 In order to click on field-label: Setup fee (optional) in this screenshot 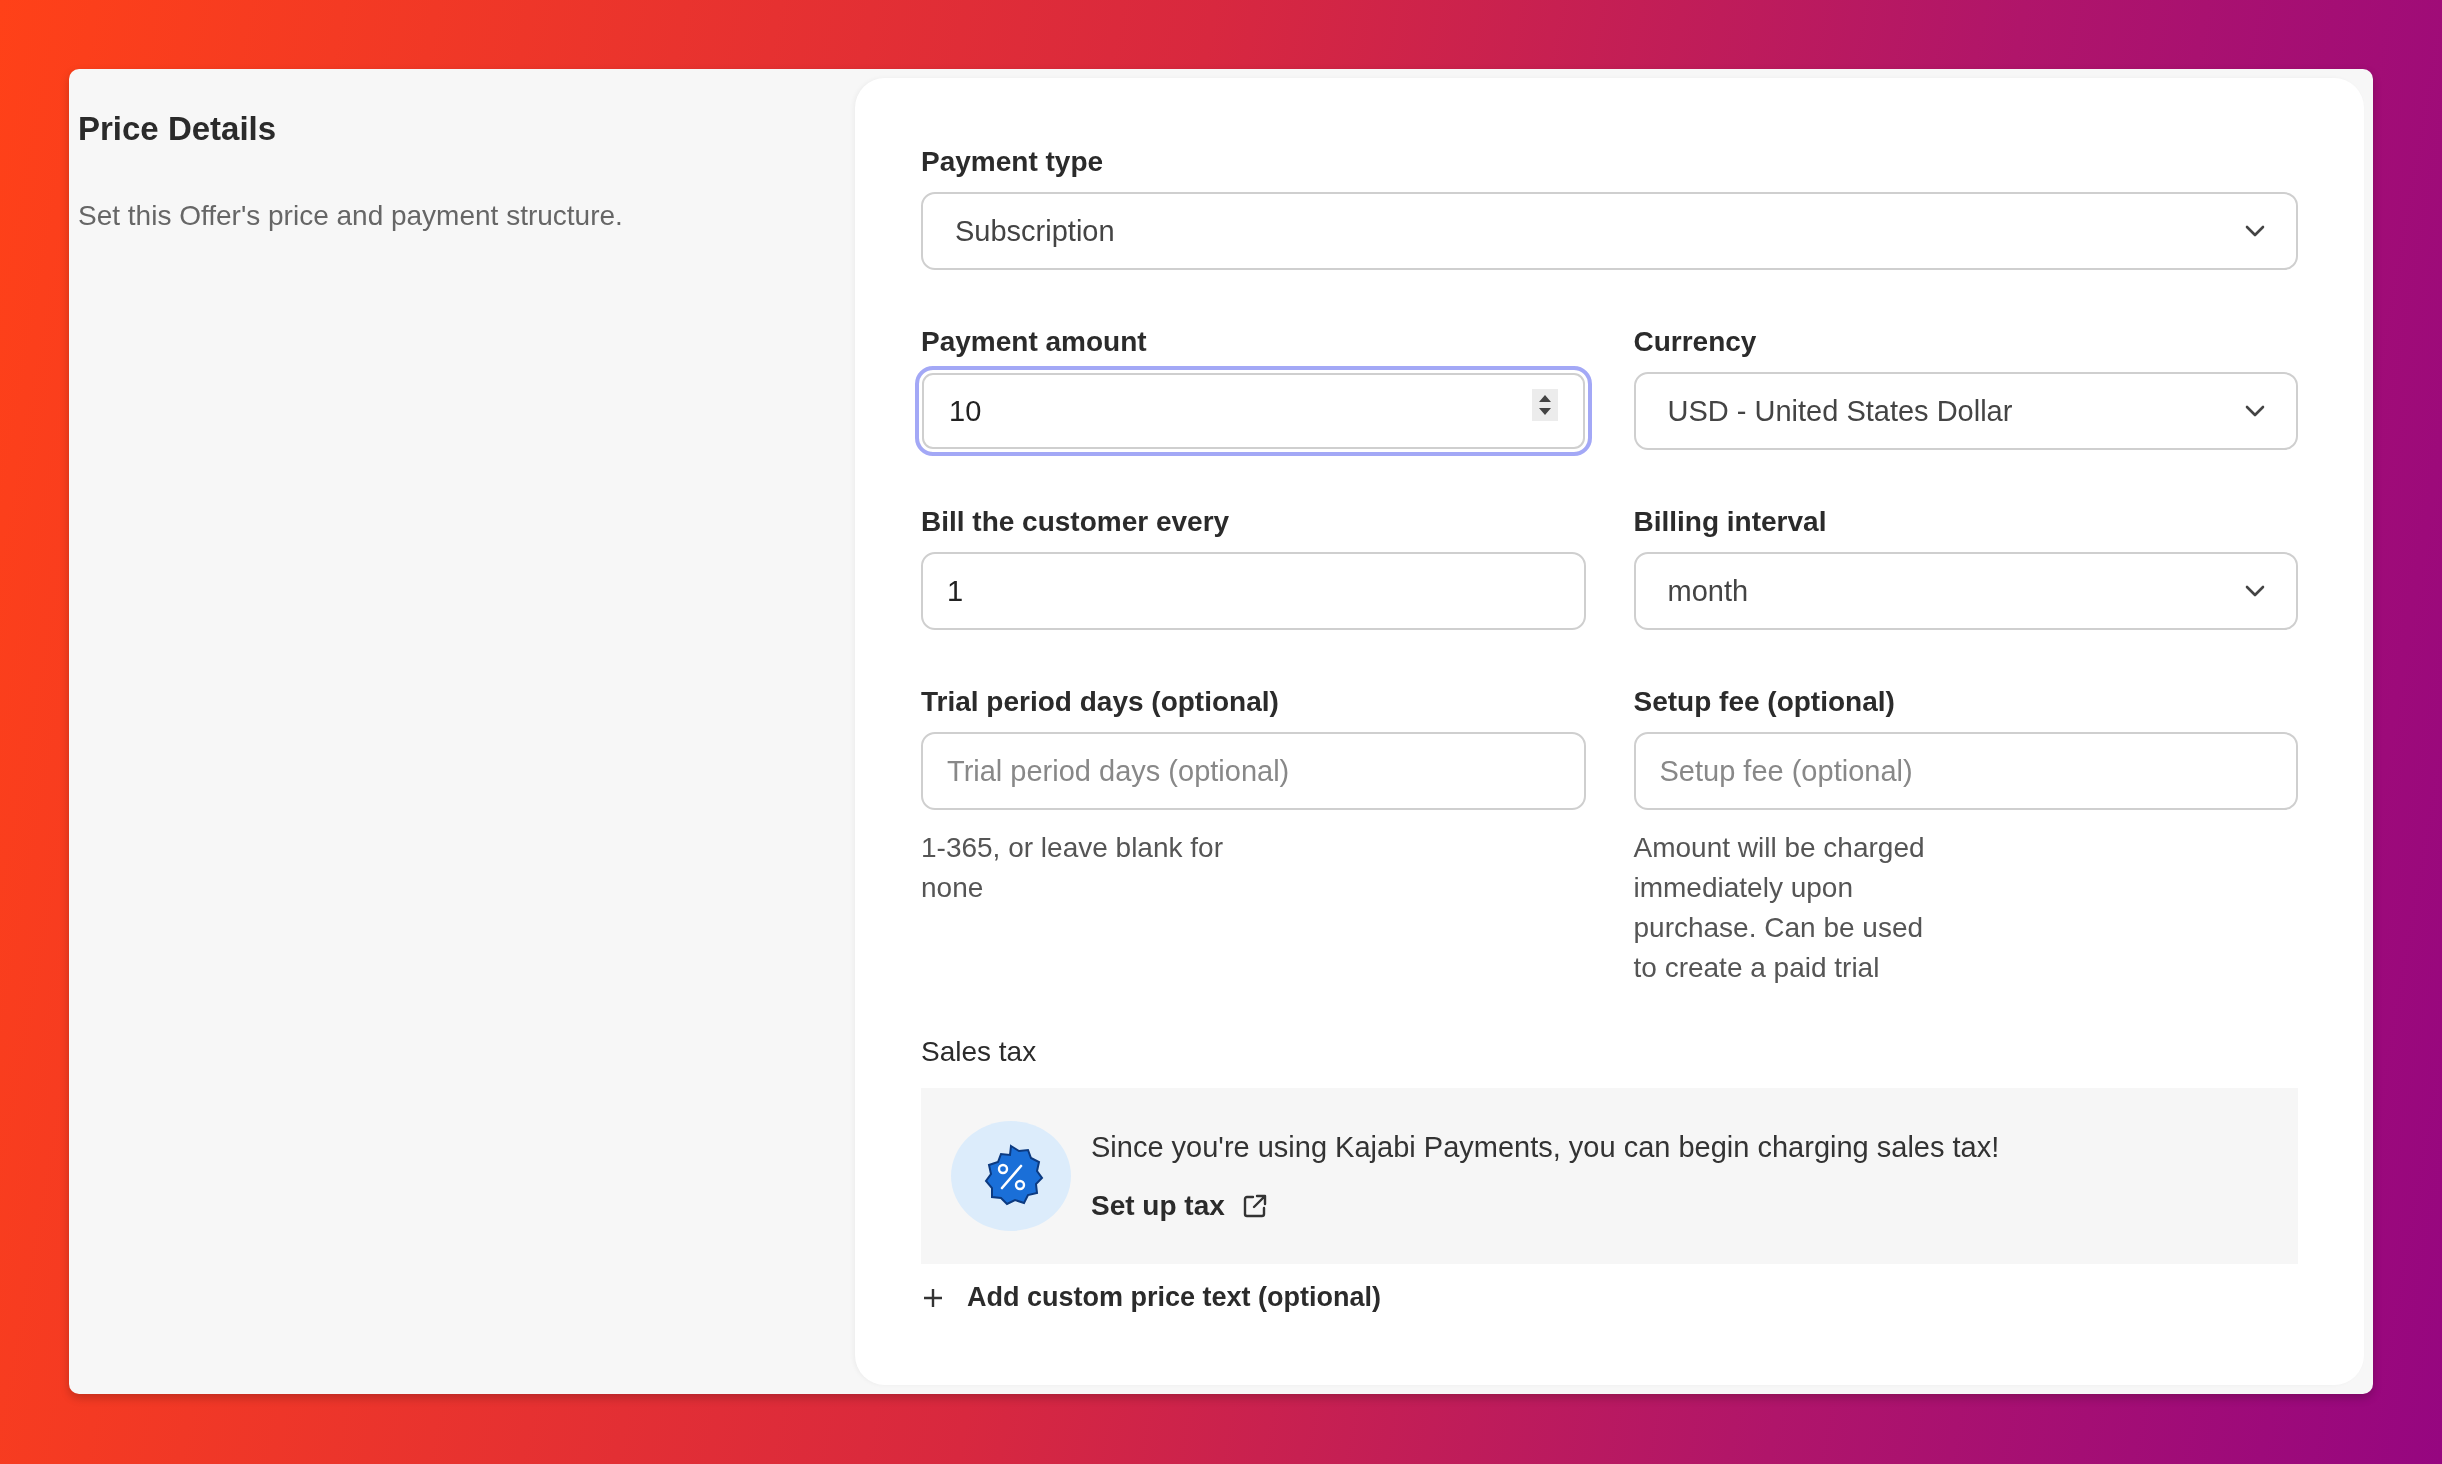, I will do `click(1764, 702)`.